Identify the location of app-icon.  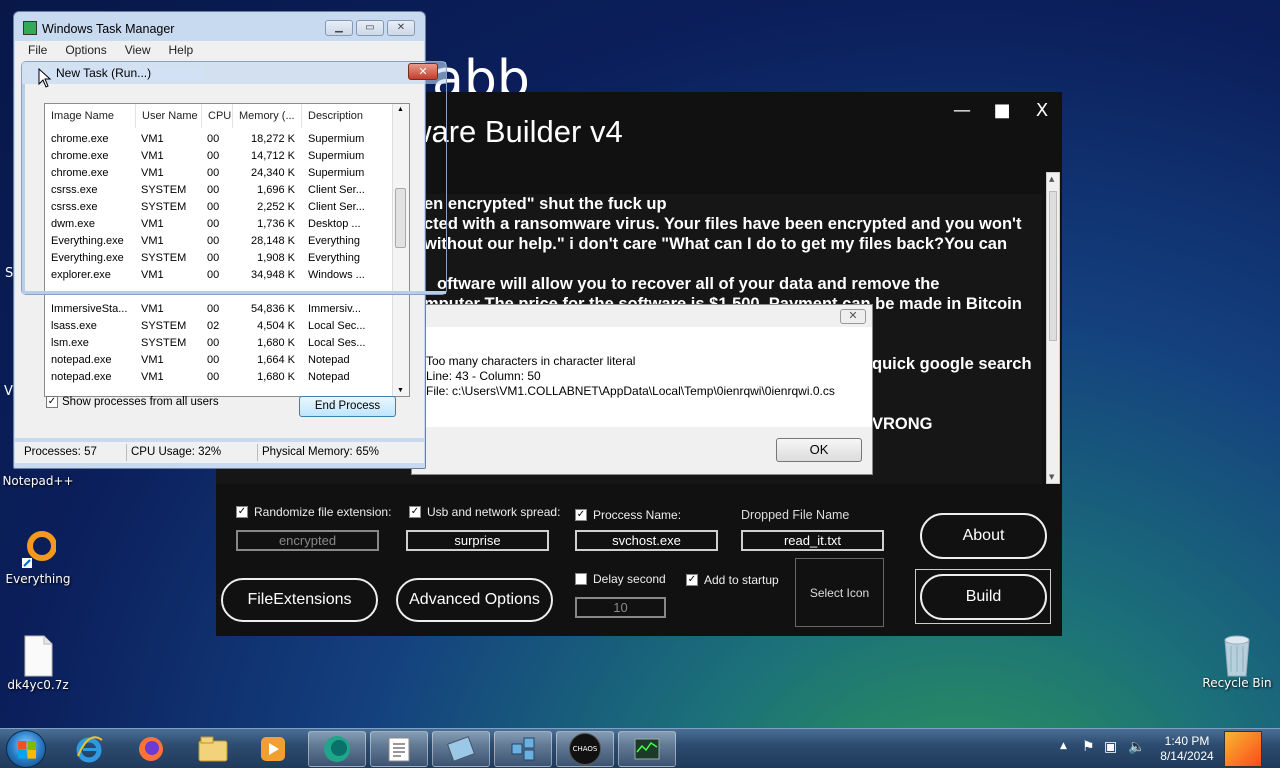
(337, 749).